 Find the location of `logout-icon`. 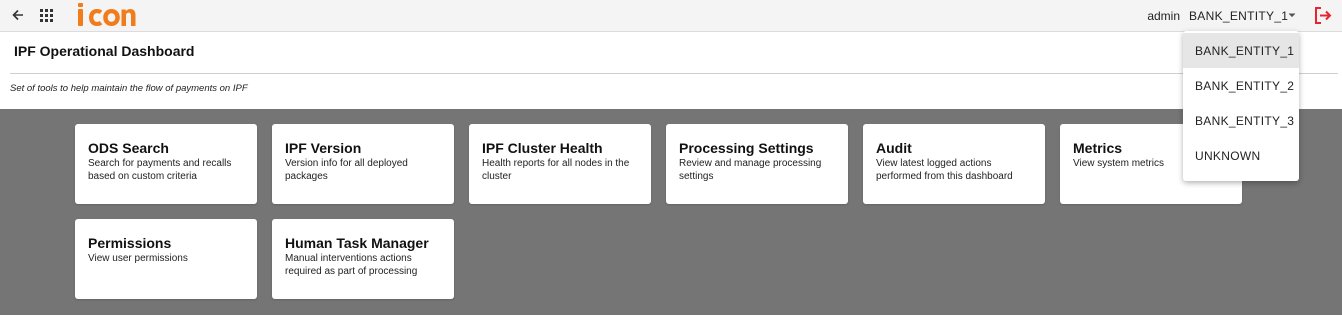

logout-icon is located at coordinates (1322, 15).